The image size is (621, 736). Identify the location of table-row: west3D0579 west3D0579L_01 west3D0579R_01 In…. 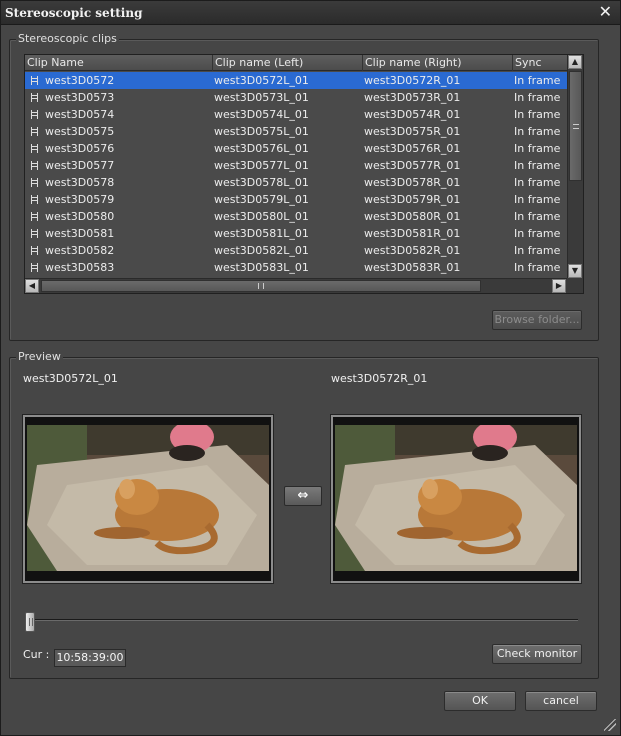
(296, 199).